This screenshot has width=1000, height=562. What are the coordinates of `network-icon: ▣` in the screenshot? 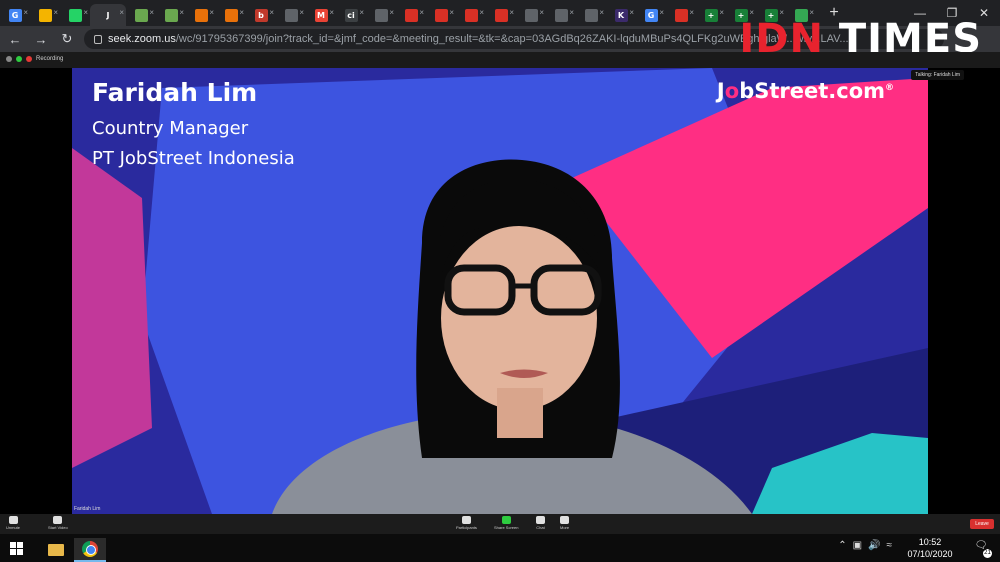 It's located at (857, 545).